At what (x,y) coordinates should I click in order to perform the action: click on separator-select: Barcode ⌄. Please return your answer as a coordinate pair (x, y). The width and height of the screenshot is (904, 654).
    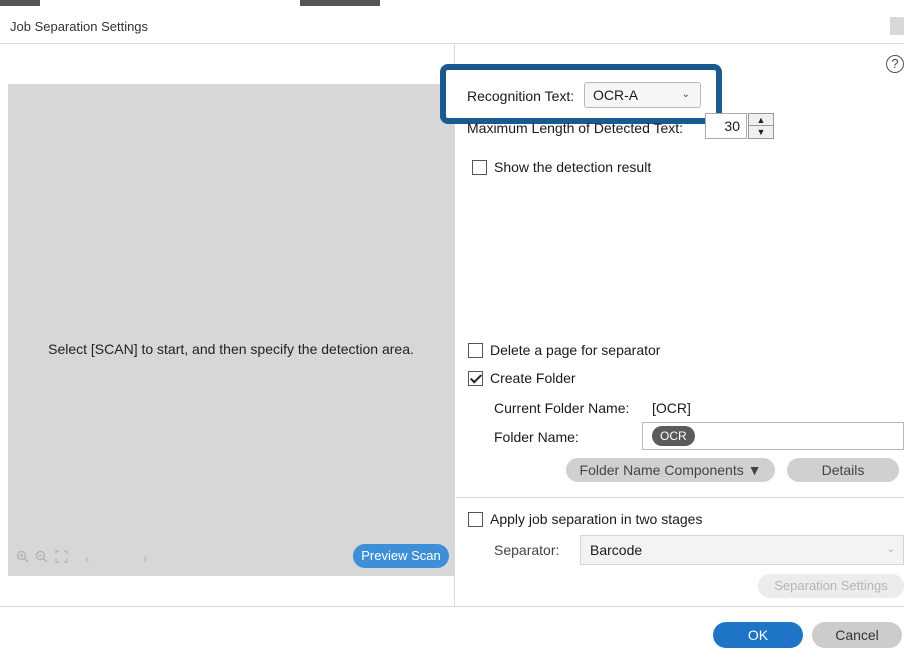
    Looking at the image, I should click on (742, 550).